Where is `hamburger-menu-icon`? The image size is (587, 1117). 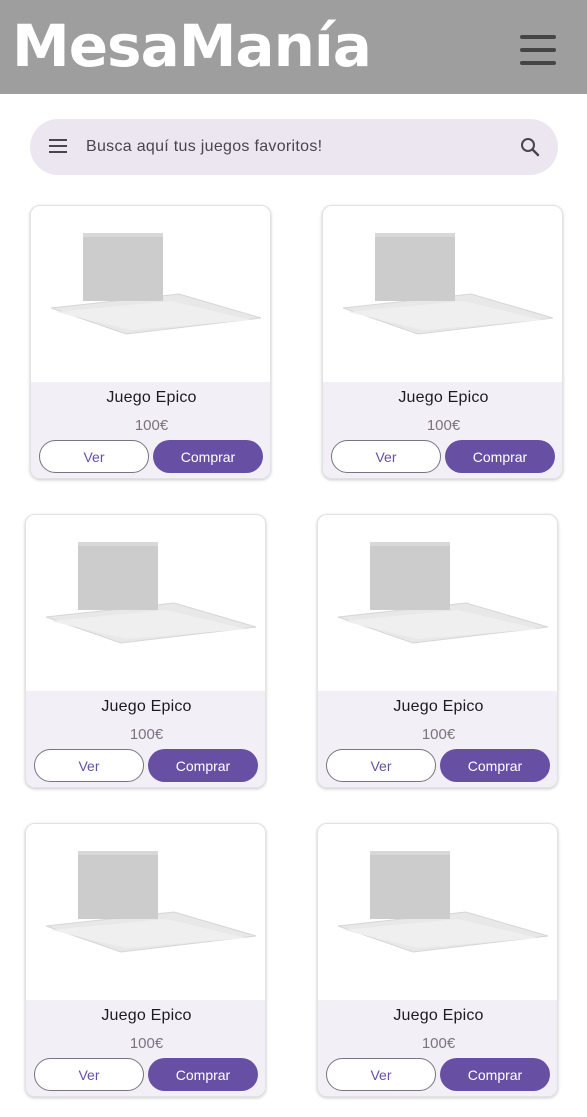 hamburger-menu-icon is located at coordinates (538, 50).